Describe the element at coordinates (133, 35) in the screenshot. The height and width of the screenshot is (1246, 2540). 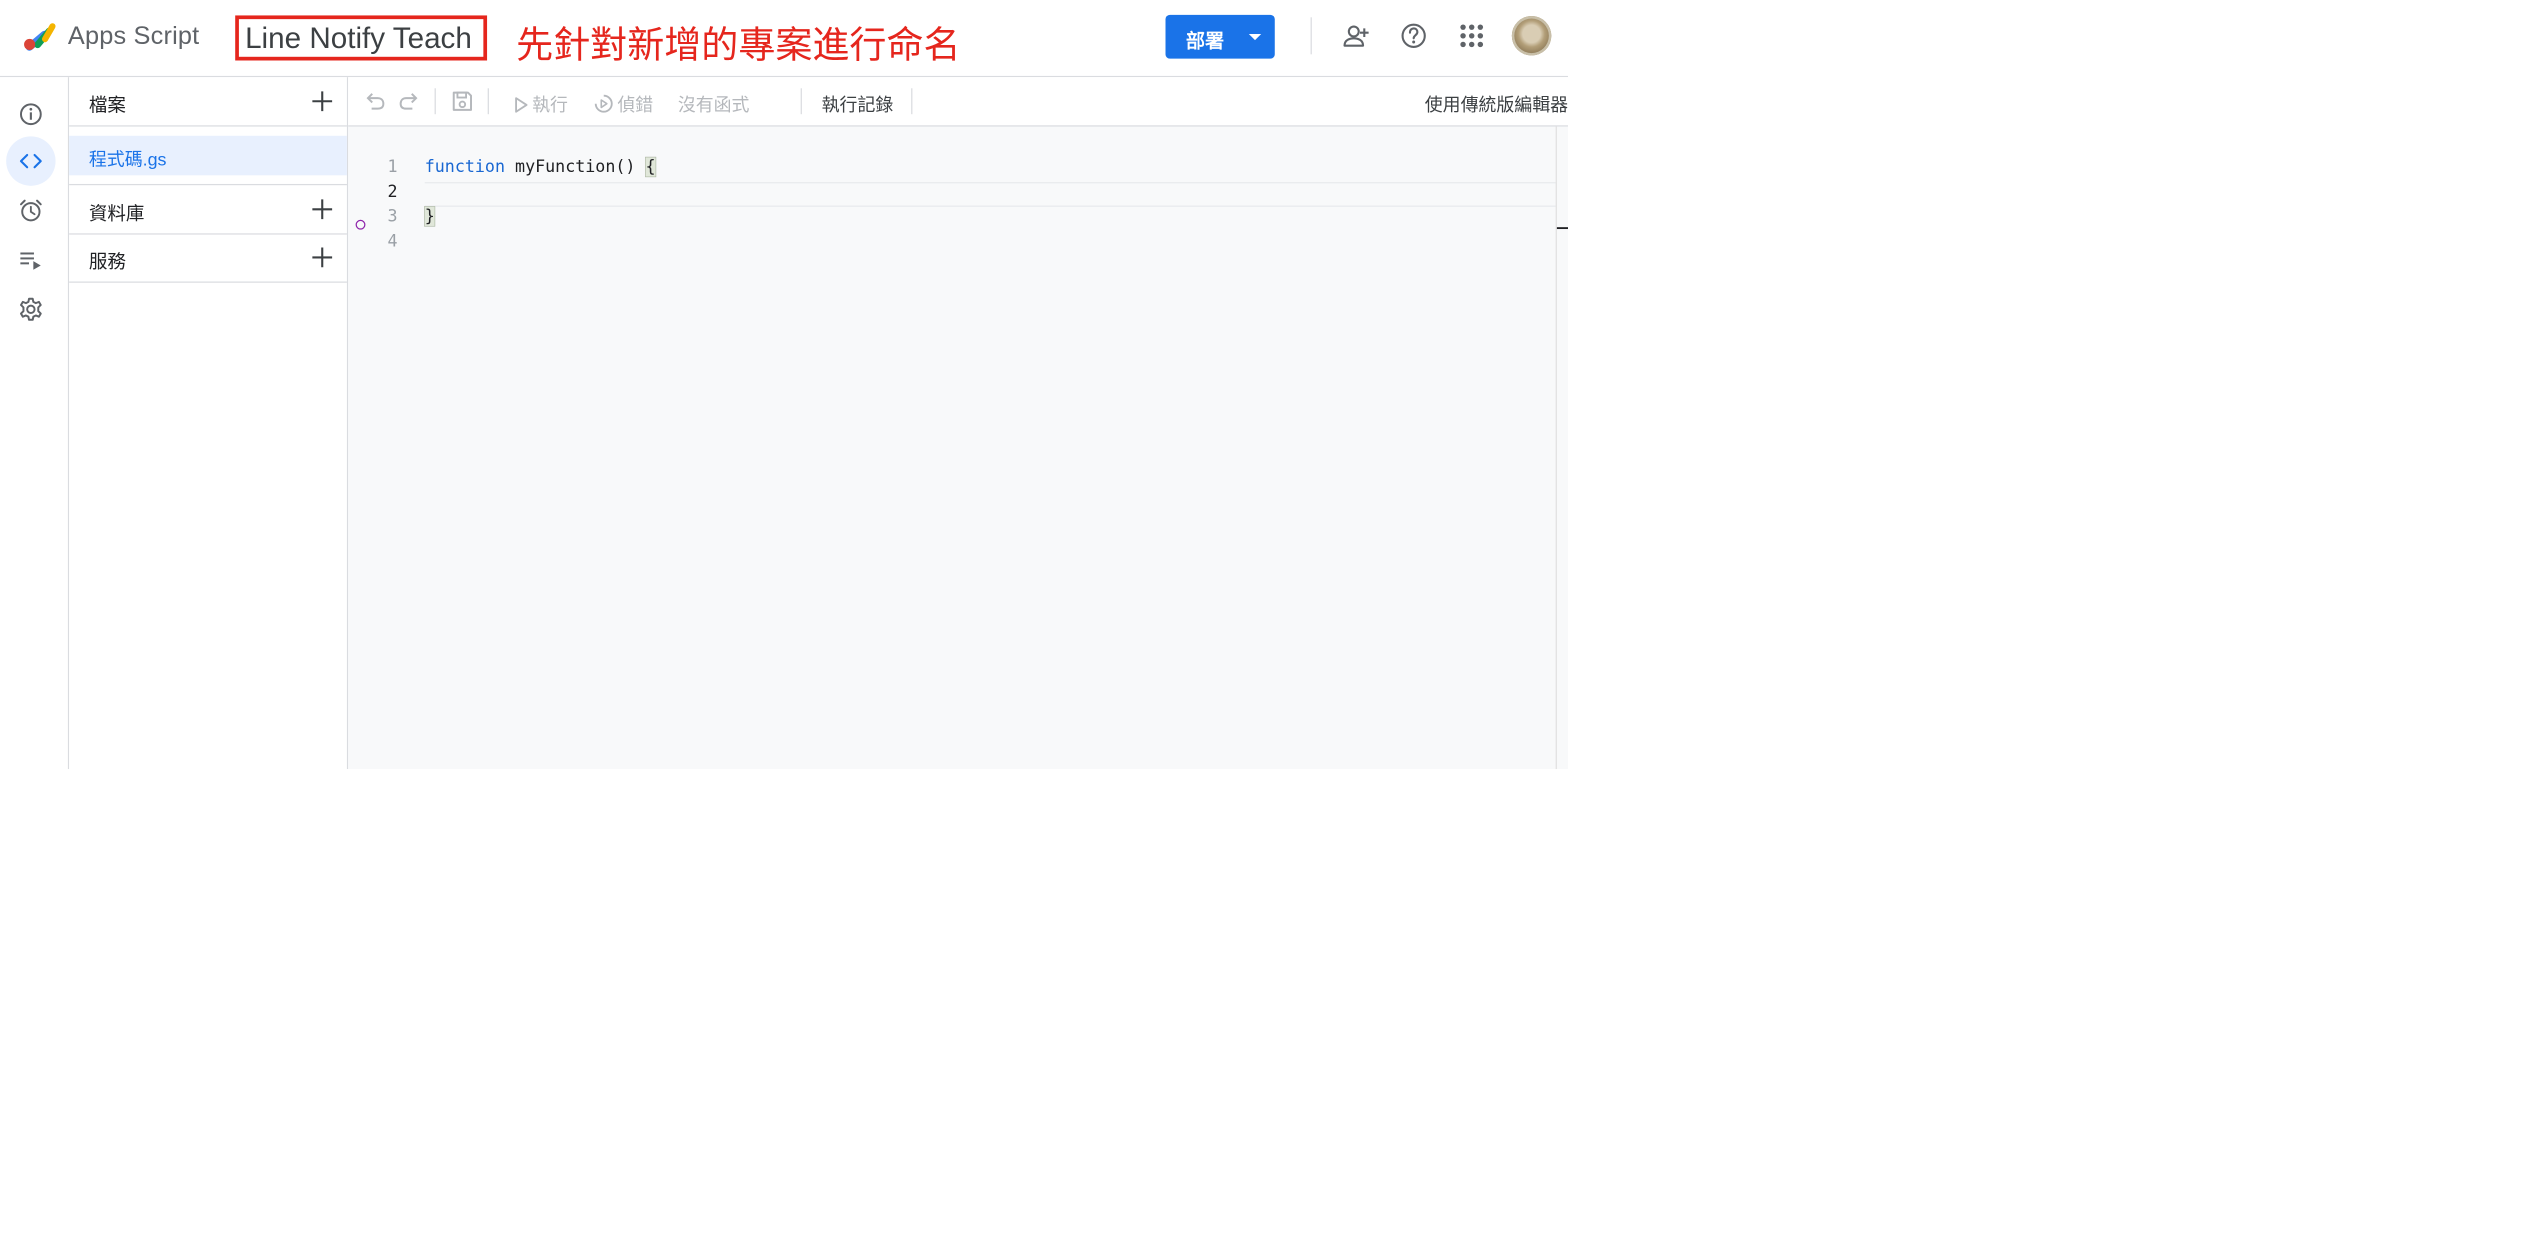
I see `product-name: Apps Script` at that location.